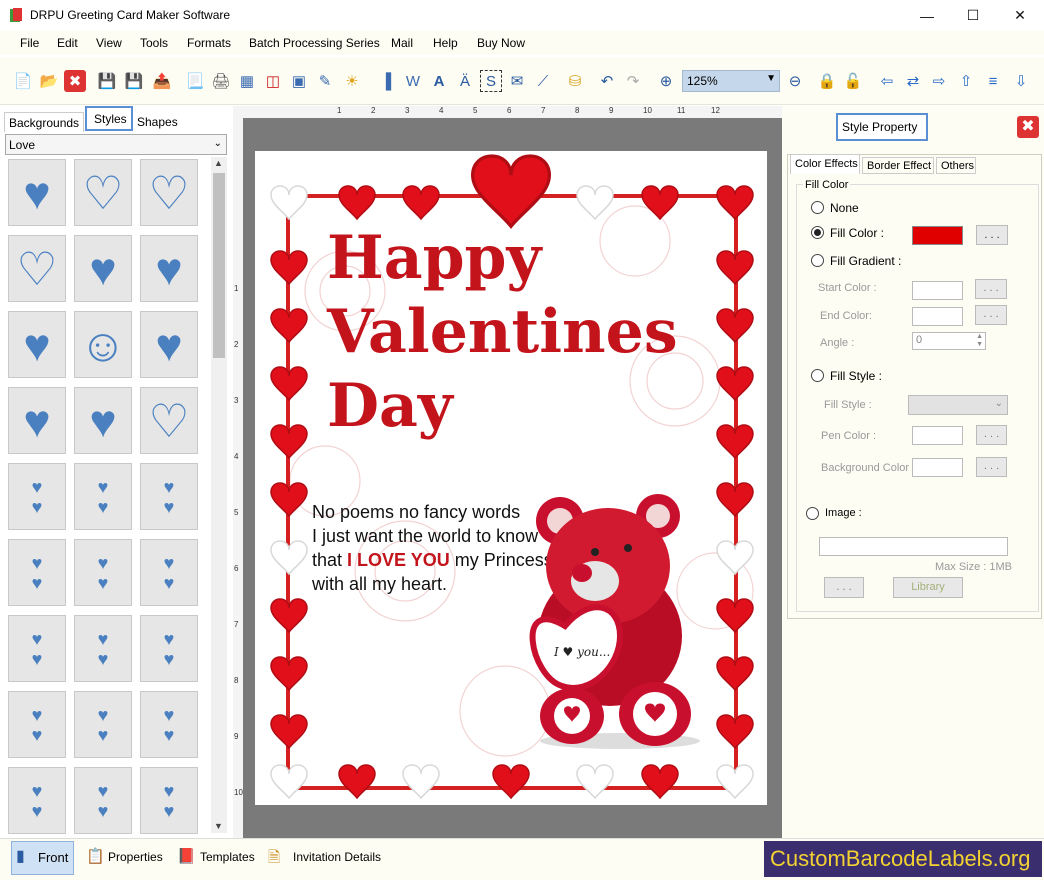 The width and height of the screenshot is (1044, 880). Describe the element at coordinates (937, 316) in the screenshot. I see `end-color-swatch` at that location.